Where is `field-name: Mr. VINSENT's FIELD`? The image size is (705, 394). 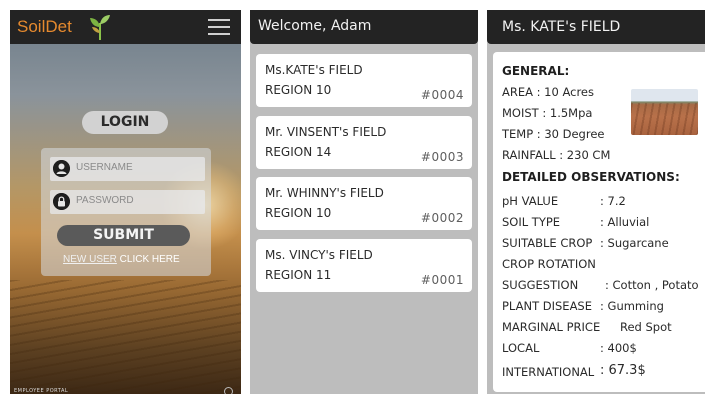 field-name: Mr. VINSENT's FIELD is located at coordinates (326, 132).